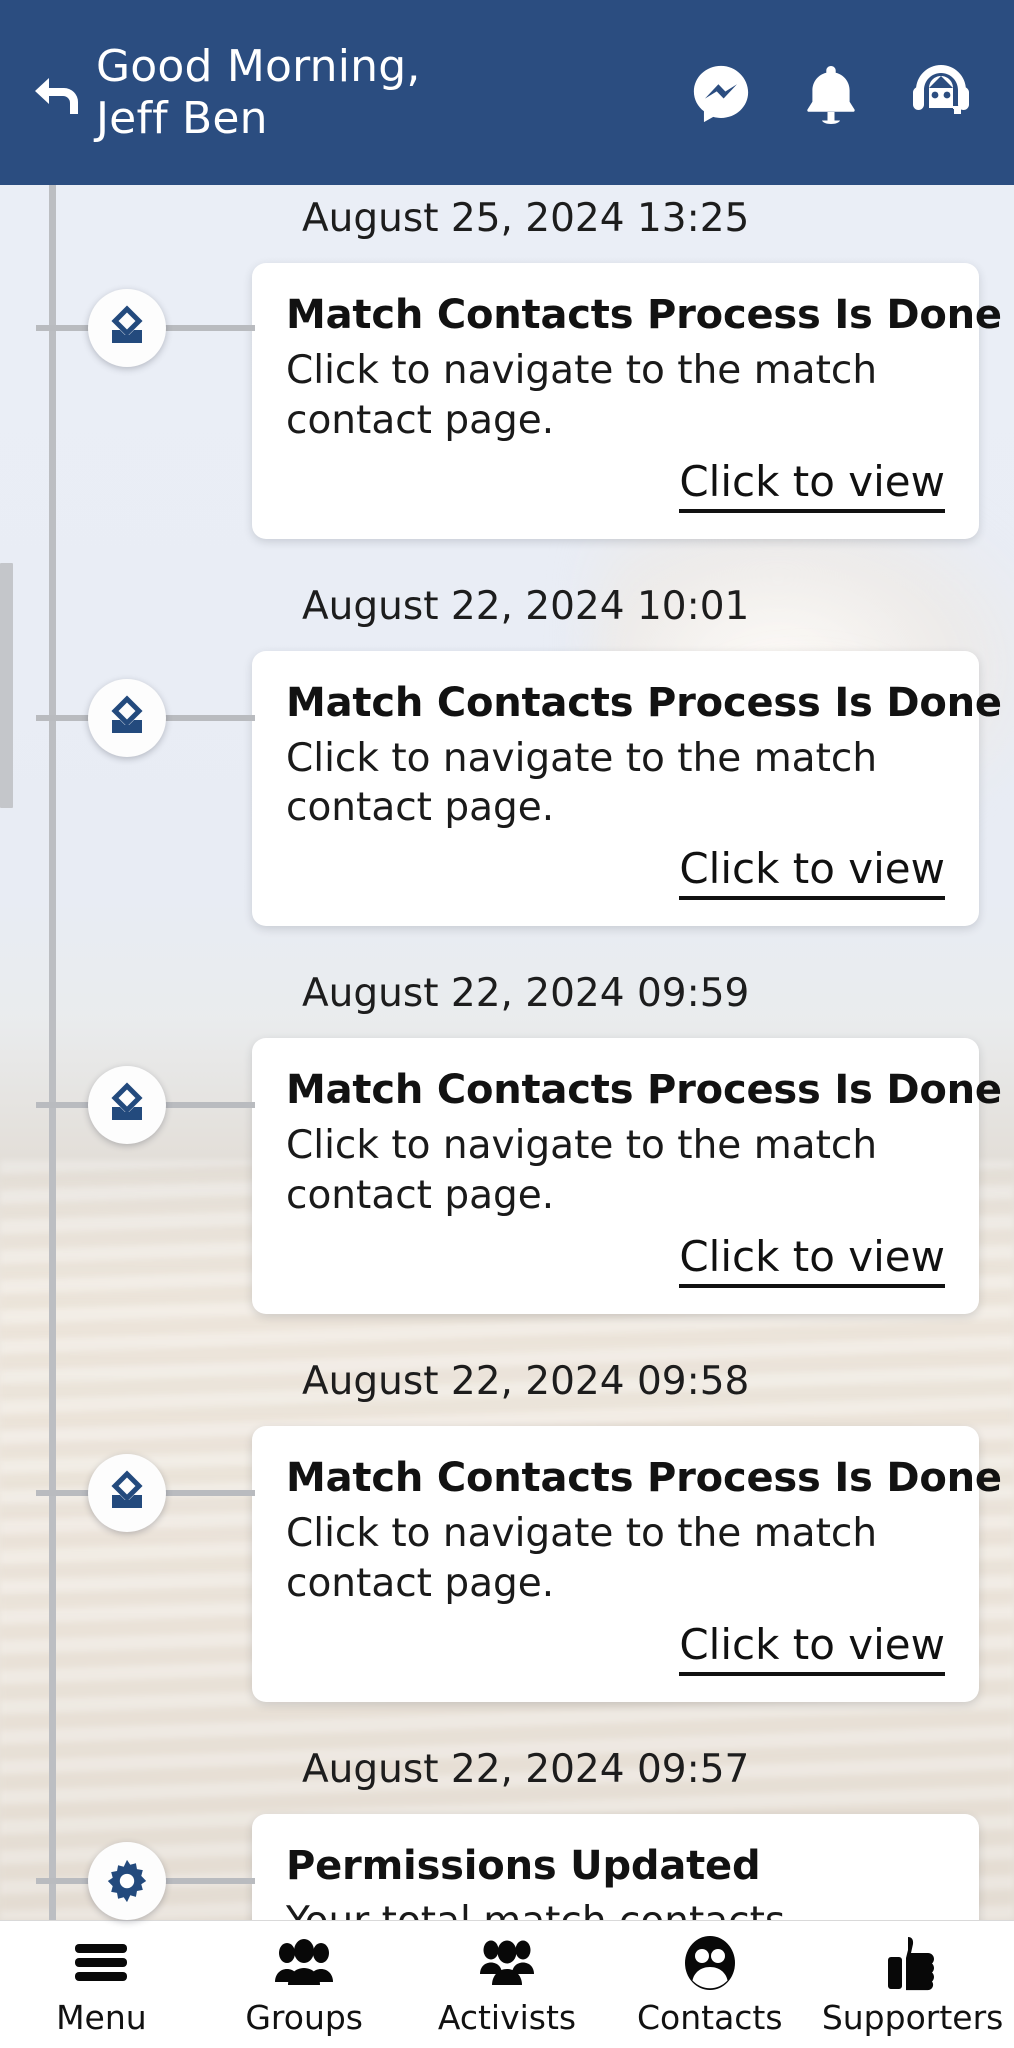 This screenshot has width=1014, height=2048. What do you see at coordinates (526, 1769) in the screenshot?
I see `notification-timestamp: August 22, 2024 09:57` at bounding box center [526, 1769].